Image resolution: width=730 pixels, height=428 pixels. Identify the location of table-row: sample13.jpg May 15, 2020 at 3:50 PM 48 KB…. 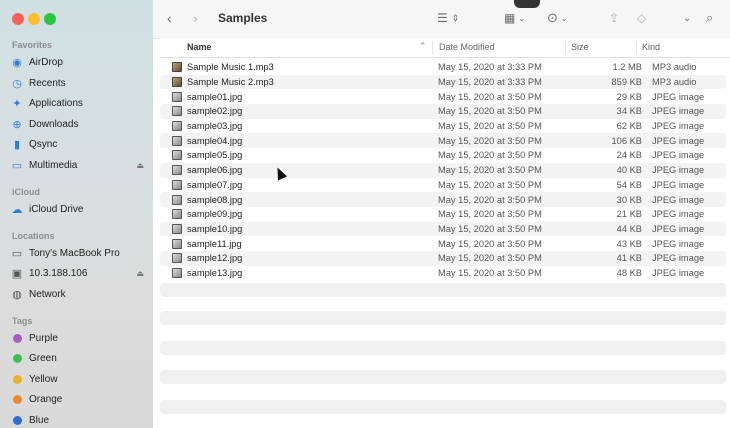
(443, 273).